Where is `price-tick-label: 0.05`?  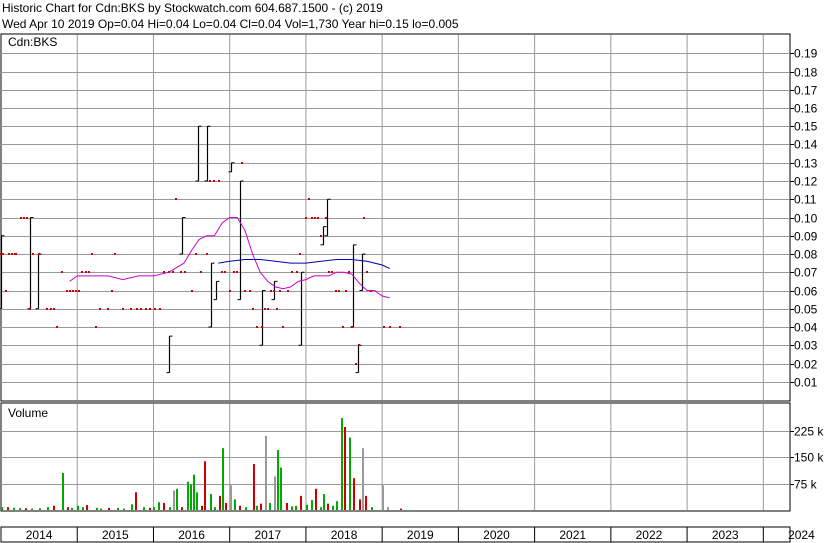
price-tick-label: 0.05 is located at coordinates (806, 310).